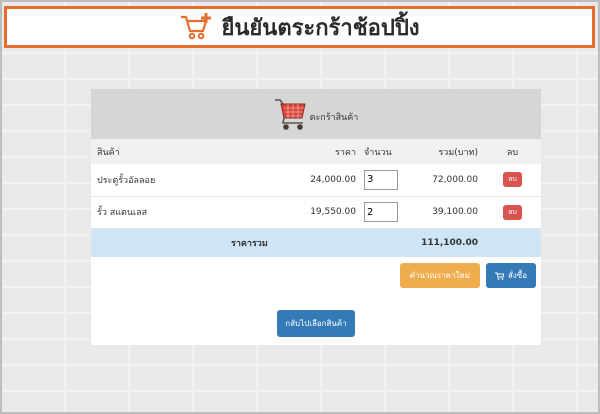  What do you see at coordinates (458, 152) in the screenshot?
I see `col-total: รวม(บาท)` at bounding box center [458, 152].